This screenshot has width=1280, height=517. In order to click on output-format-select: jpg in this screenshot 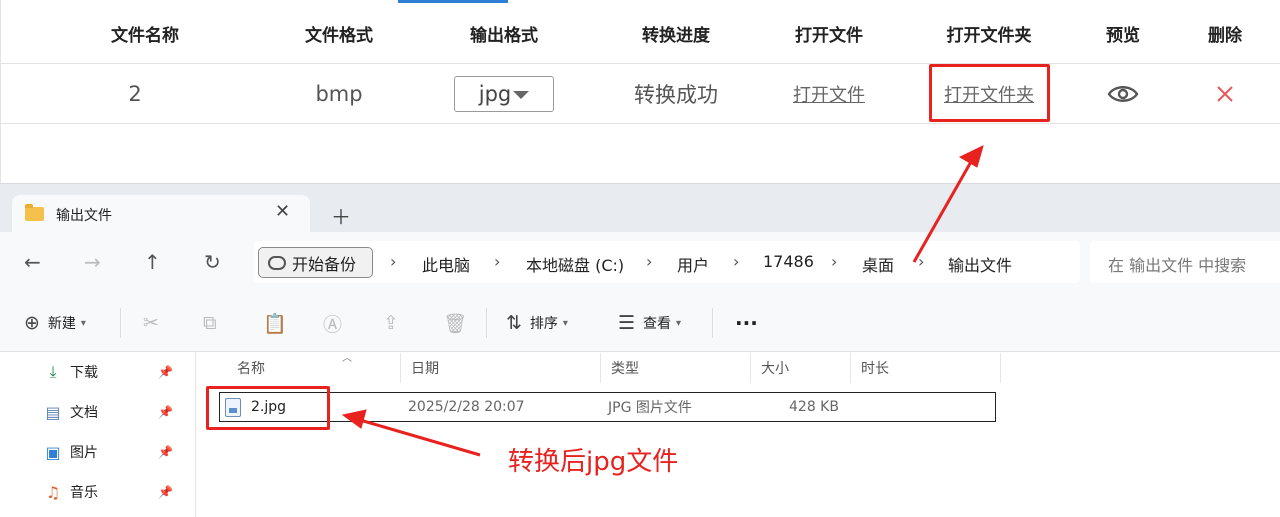, I will do `click(504, 94)`.